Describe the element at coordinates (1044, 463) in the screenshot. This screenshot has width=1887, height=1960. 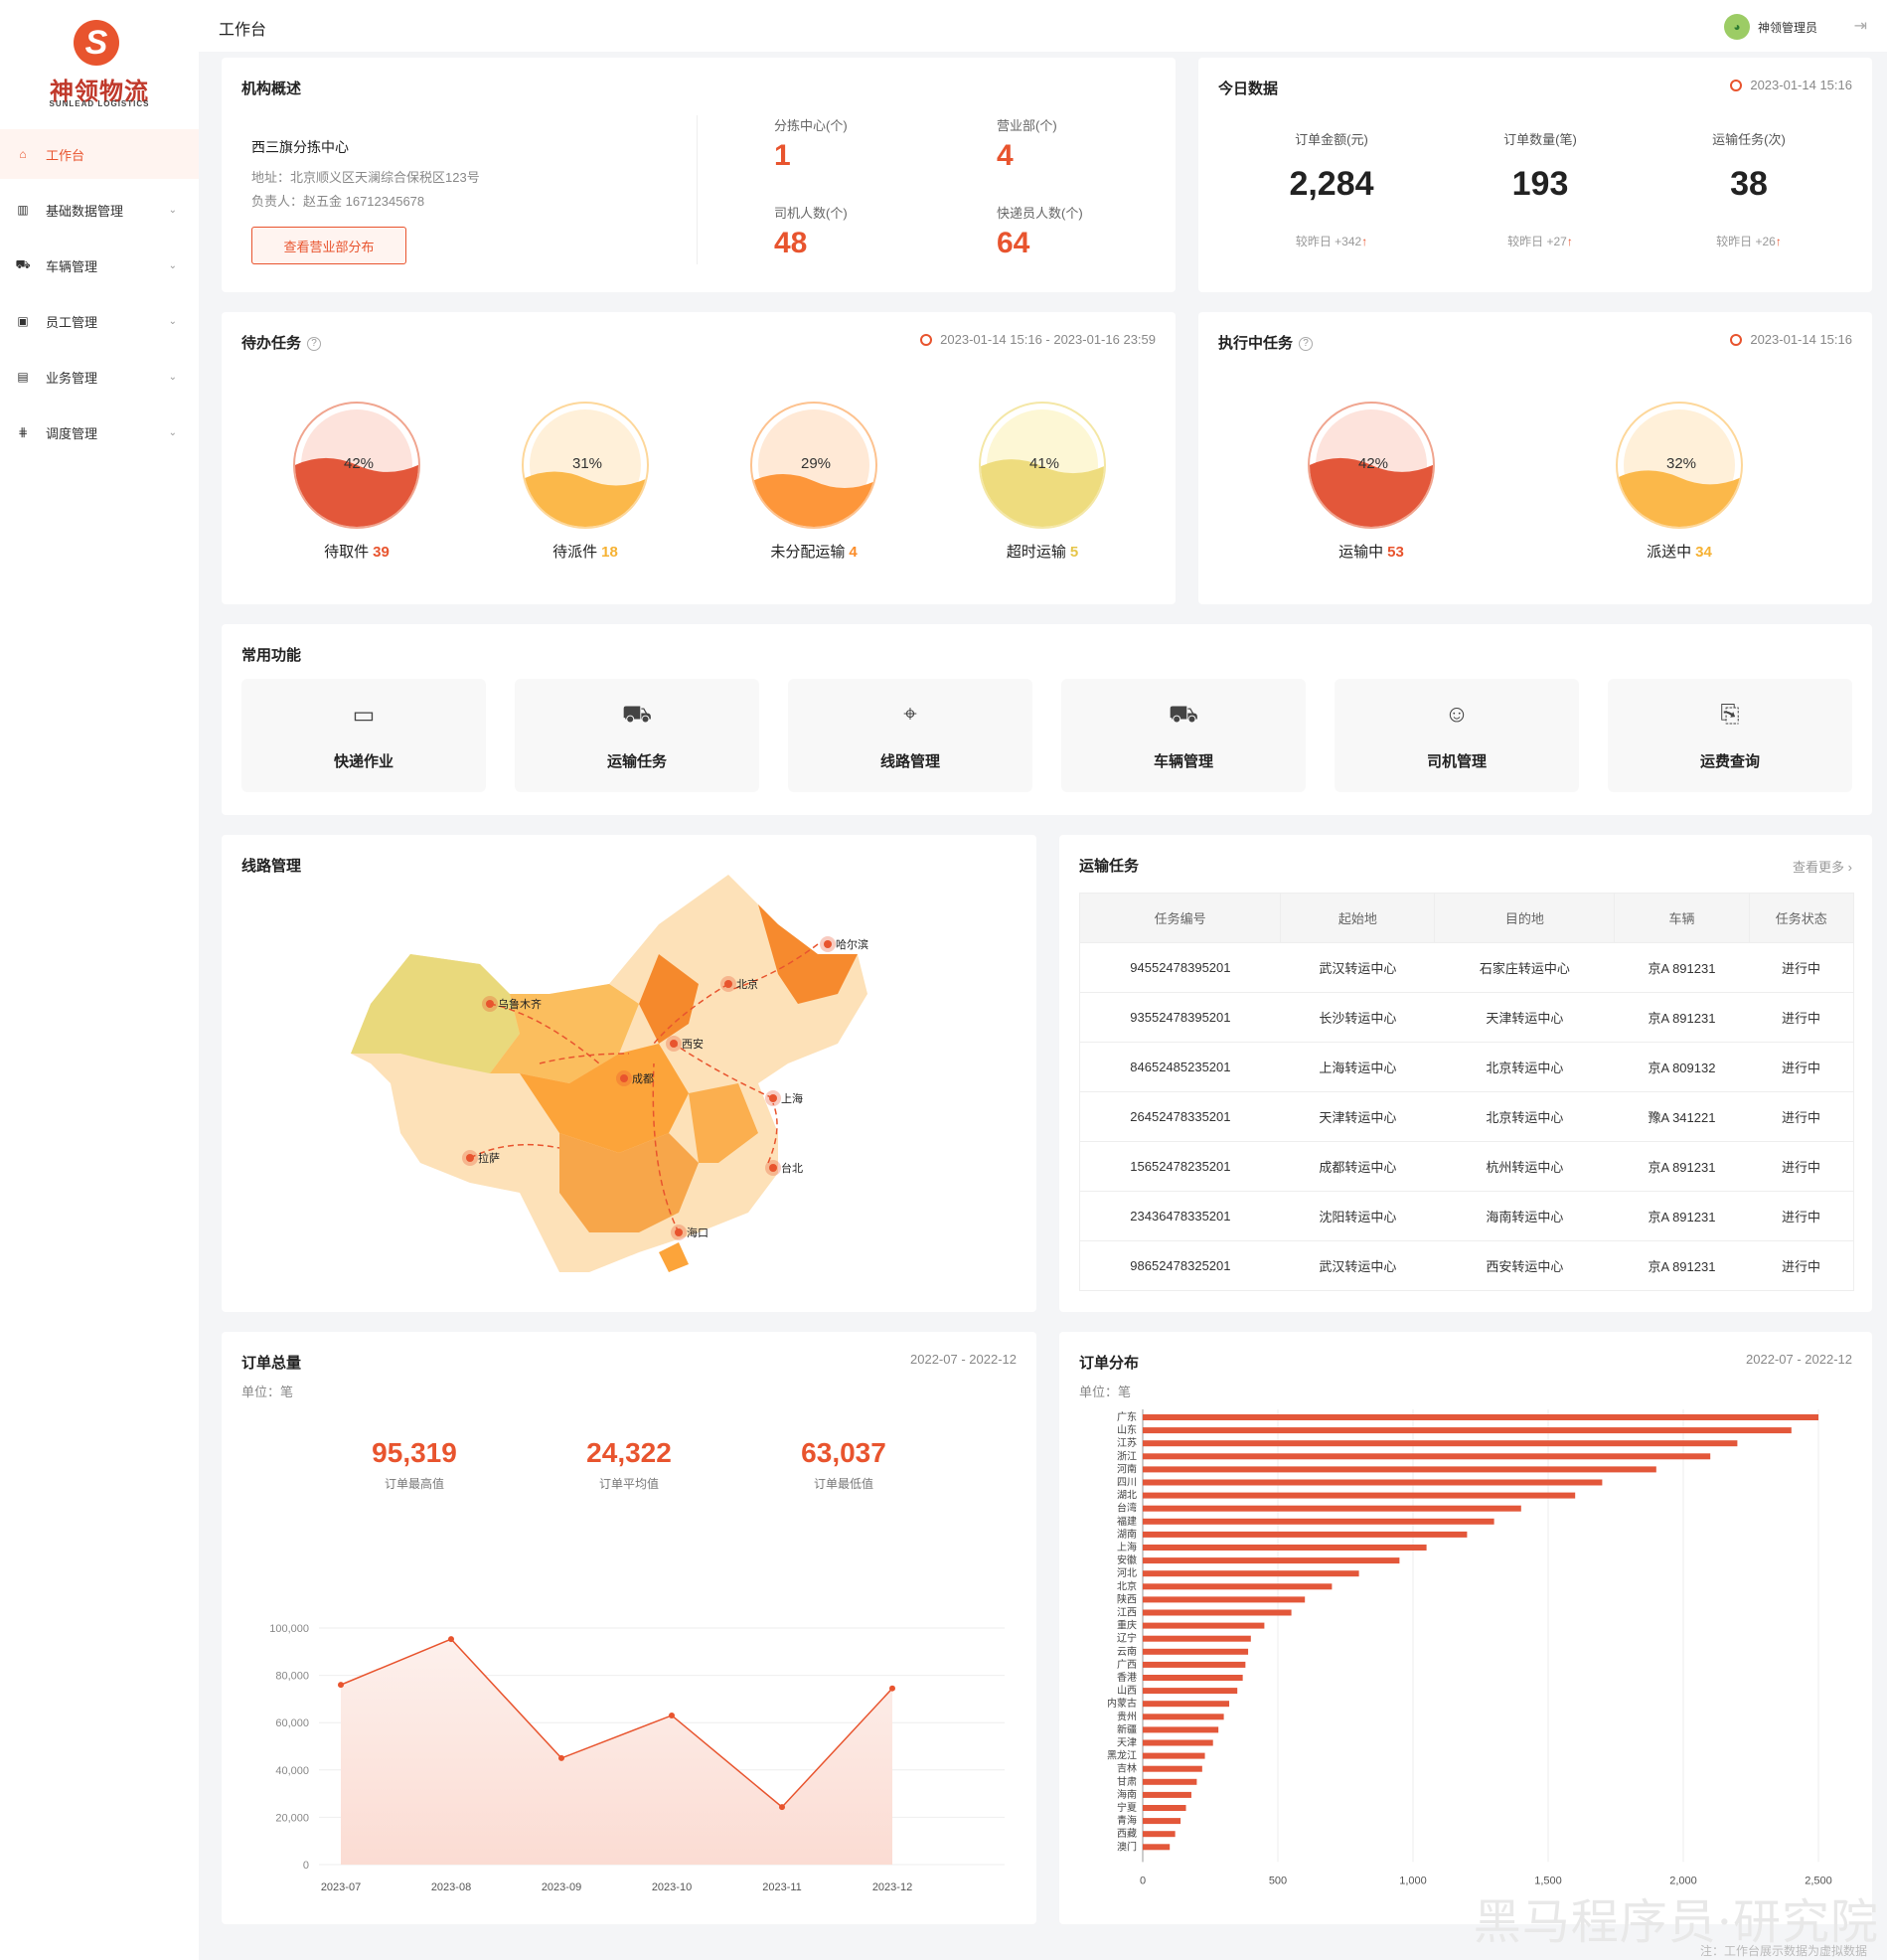
I see `gauge-percent: 41%` at that location.